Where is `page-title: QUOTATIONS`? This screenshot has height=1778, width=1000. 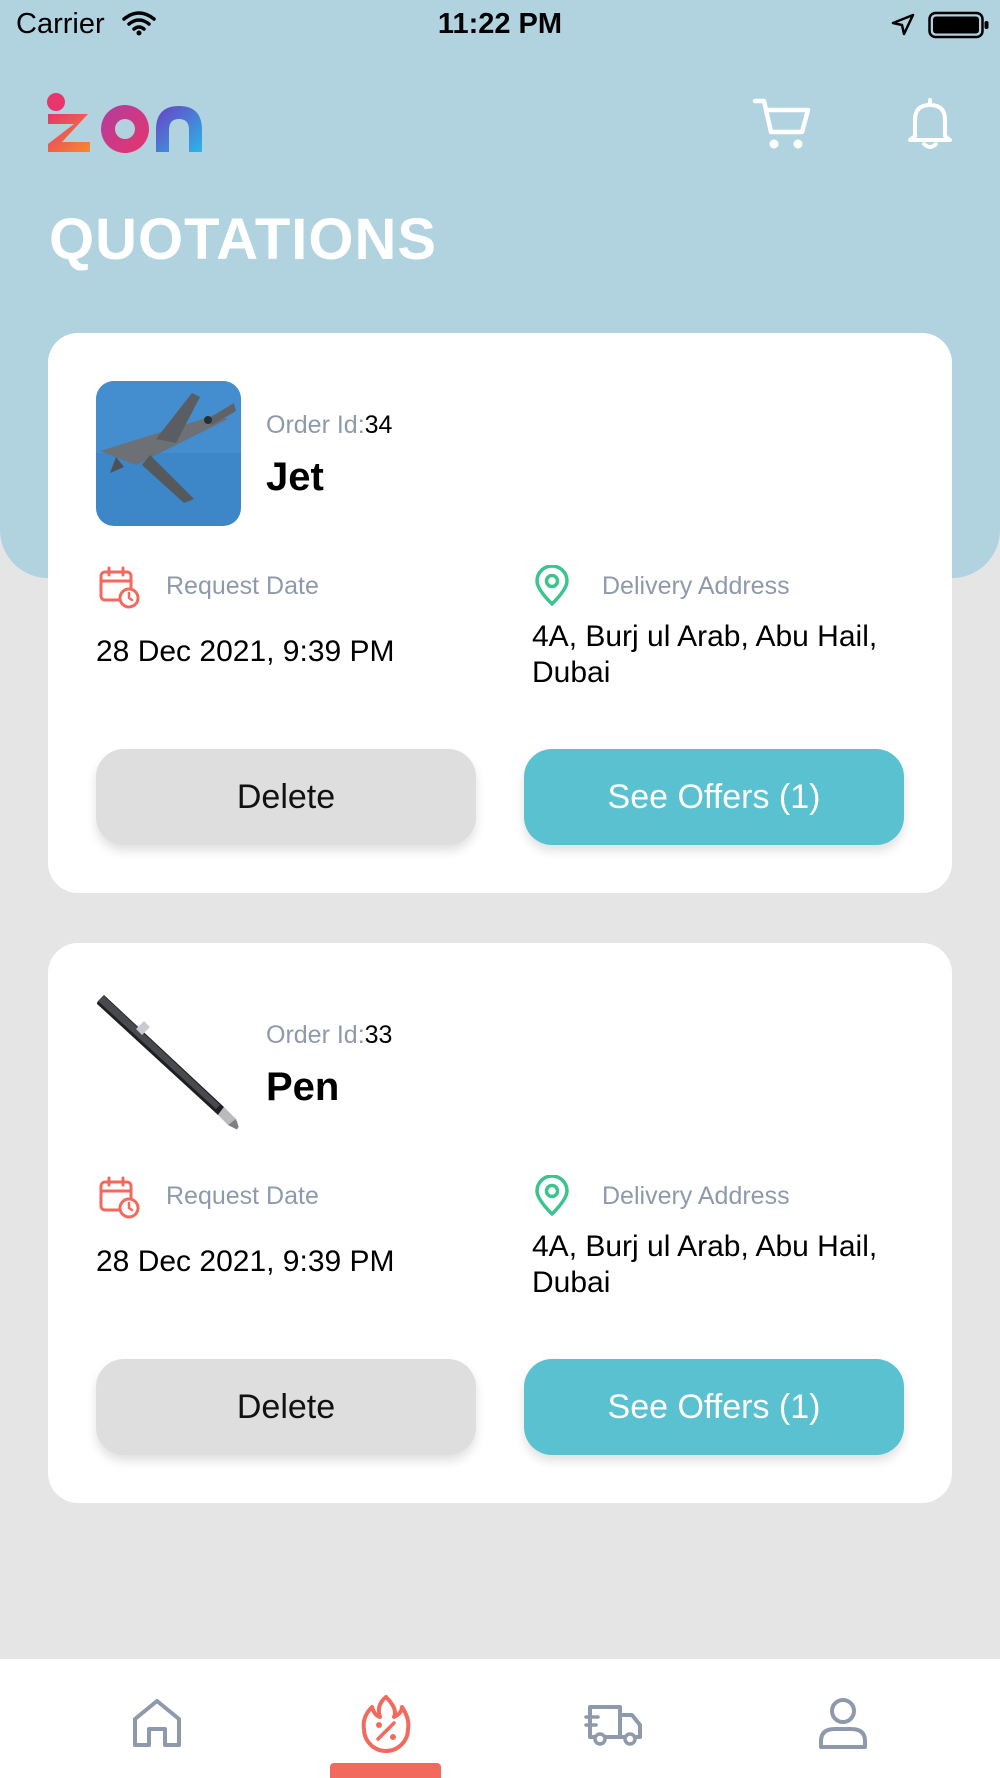 page-title: QUOTATIONS is located at coordinates (243, 239).